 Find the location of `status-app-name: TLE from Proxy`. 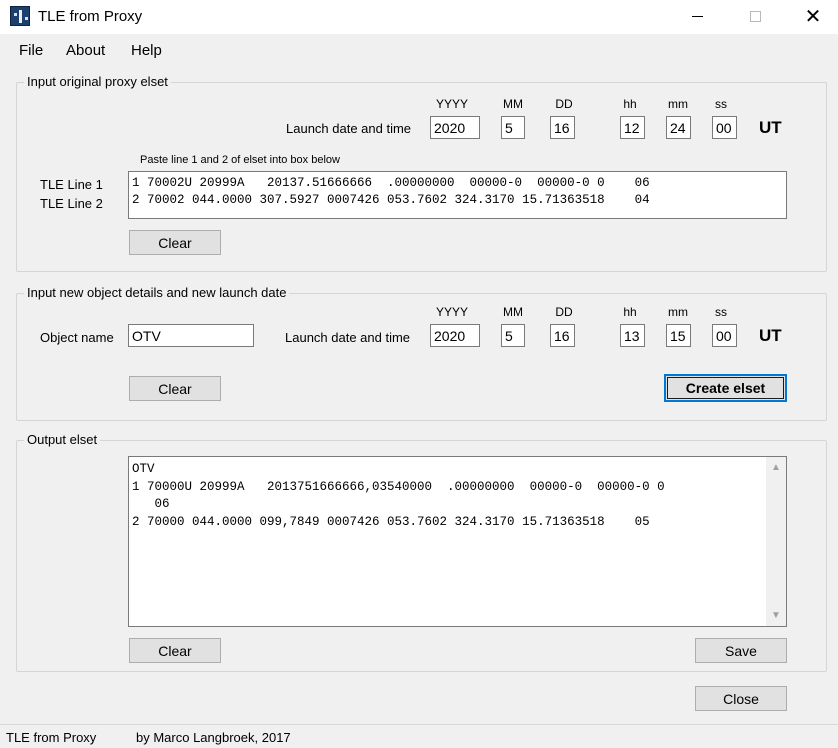

status-app-name: TLE from Proxy is located at coordinates (51, 737).